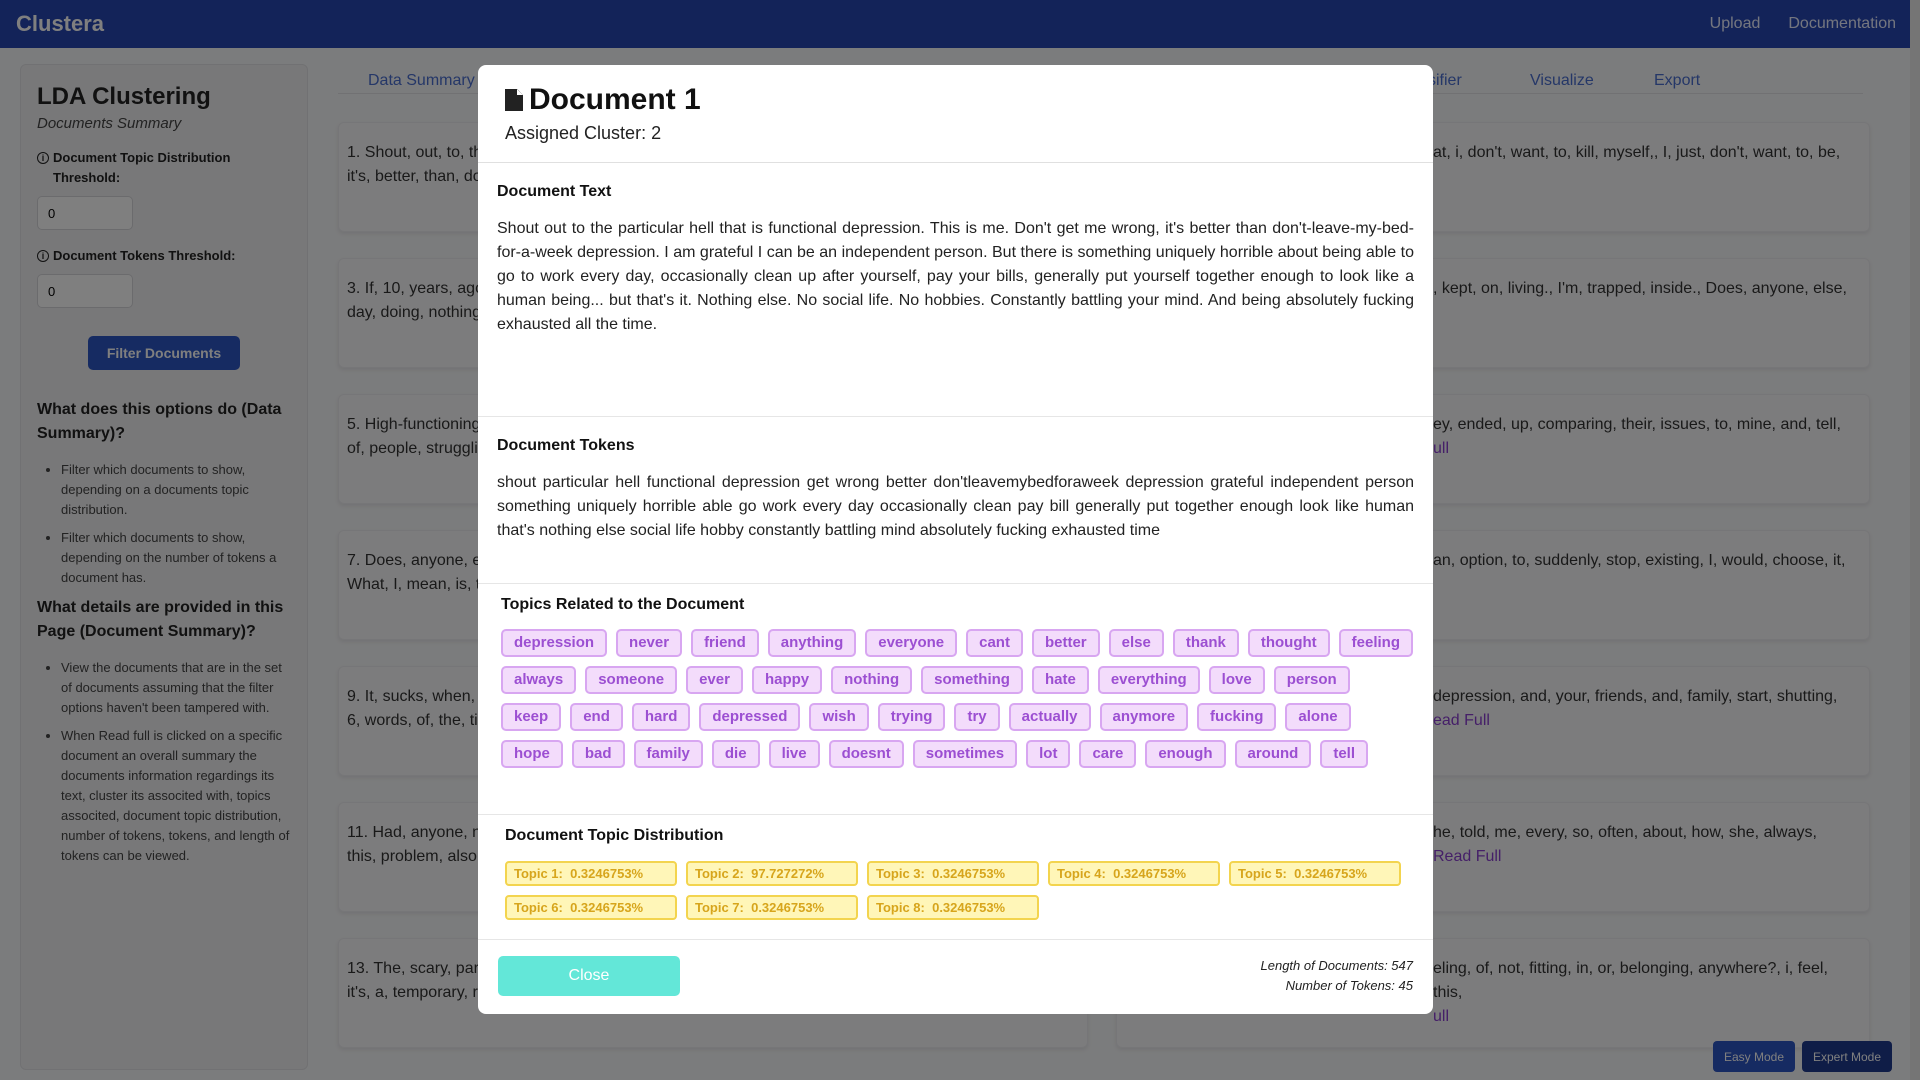 The width and height of the screenshot is (1920, 1080). I want to click on topic-tag: hard, so click(661, 717).